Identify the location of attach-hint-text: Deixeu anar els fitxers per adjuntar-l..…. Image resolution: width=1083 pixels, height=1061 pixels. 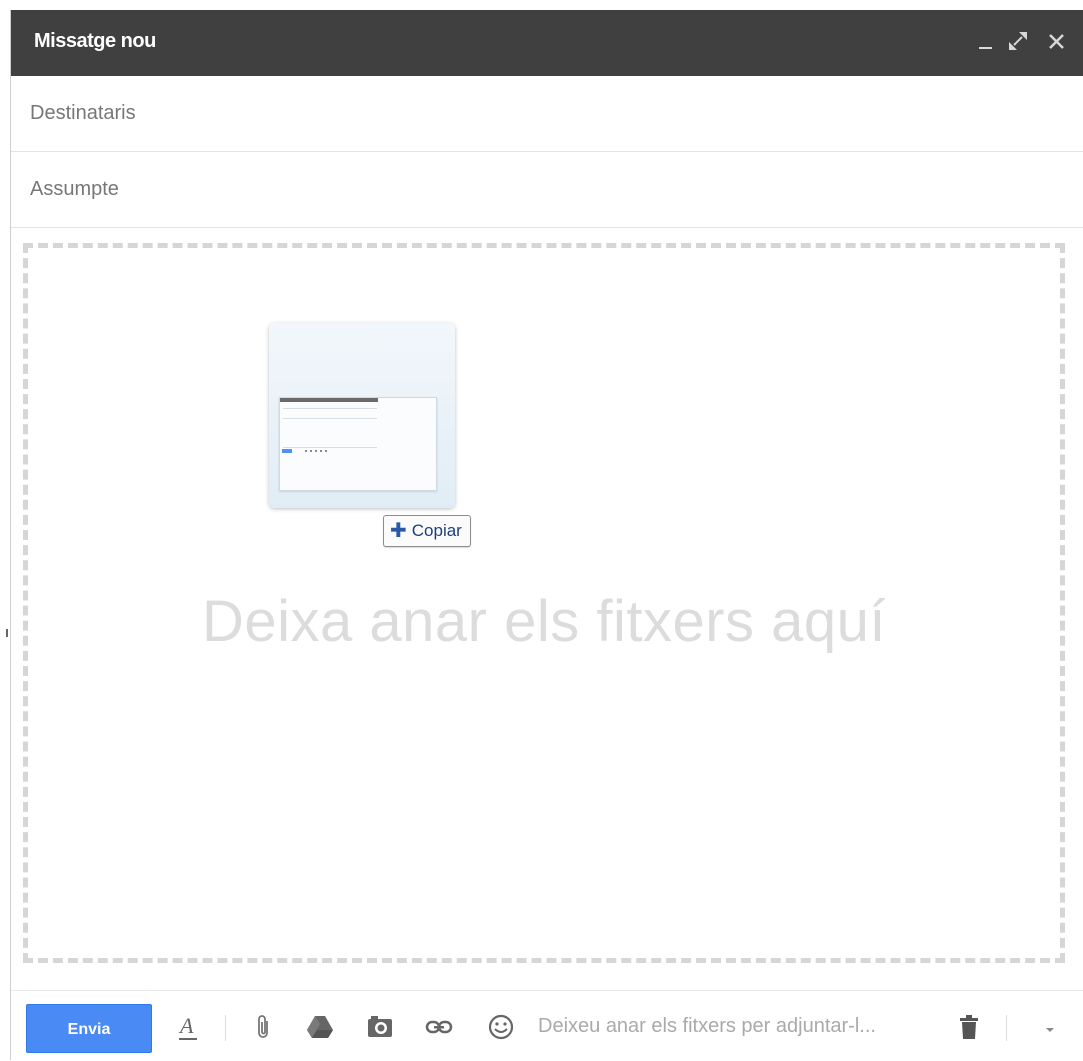
(707, 1026).